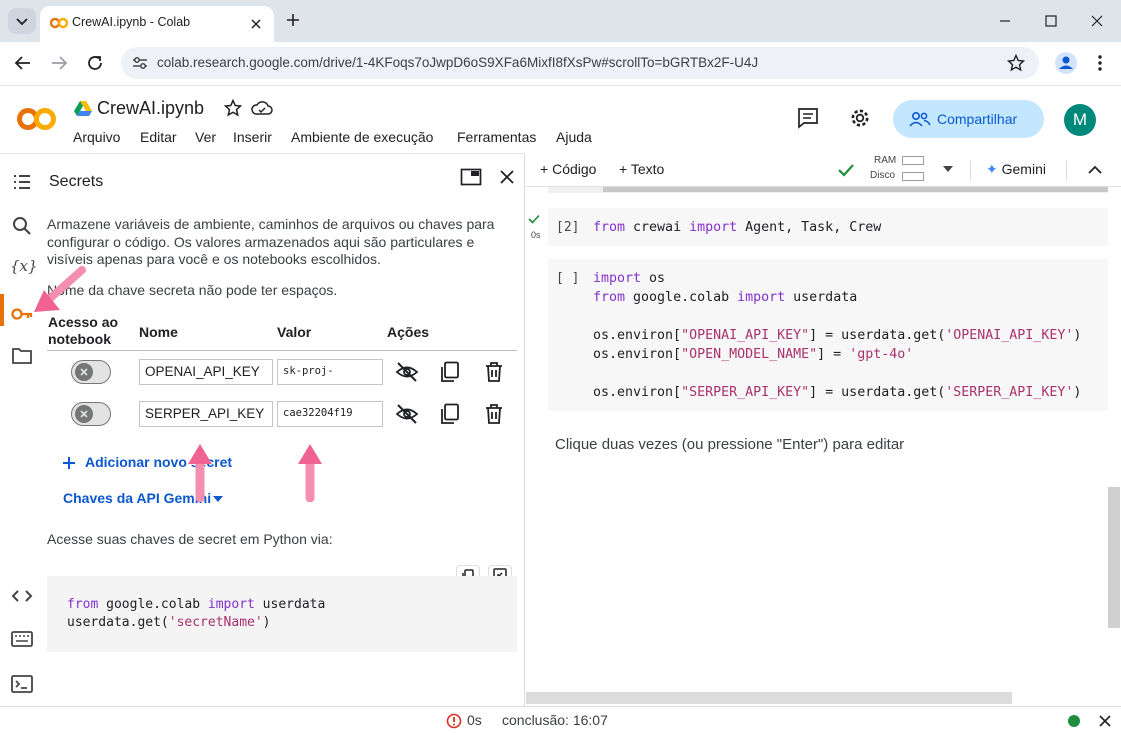 The image size is (1121, 735). What do you see at coordinates (828, 190) in the screenshot?
I see `previous-cell-edge` at bounding box center [828, 190].